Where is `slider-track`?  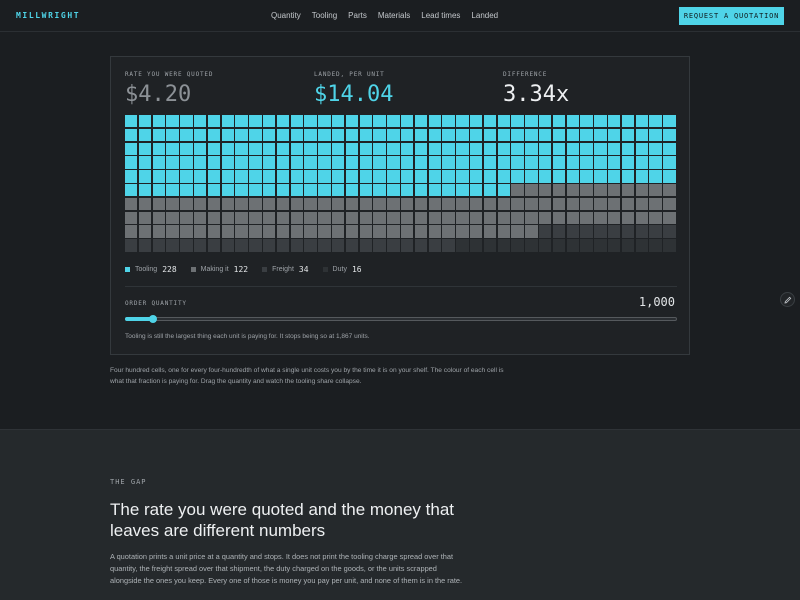 slider-track is located at coordinates (401, 319).